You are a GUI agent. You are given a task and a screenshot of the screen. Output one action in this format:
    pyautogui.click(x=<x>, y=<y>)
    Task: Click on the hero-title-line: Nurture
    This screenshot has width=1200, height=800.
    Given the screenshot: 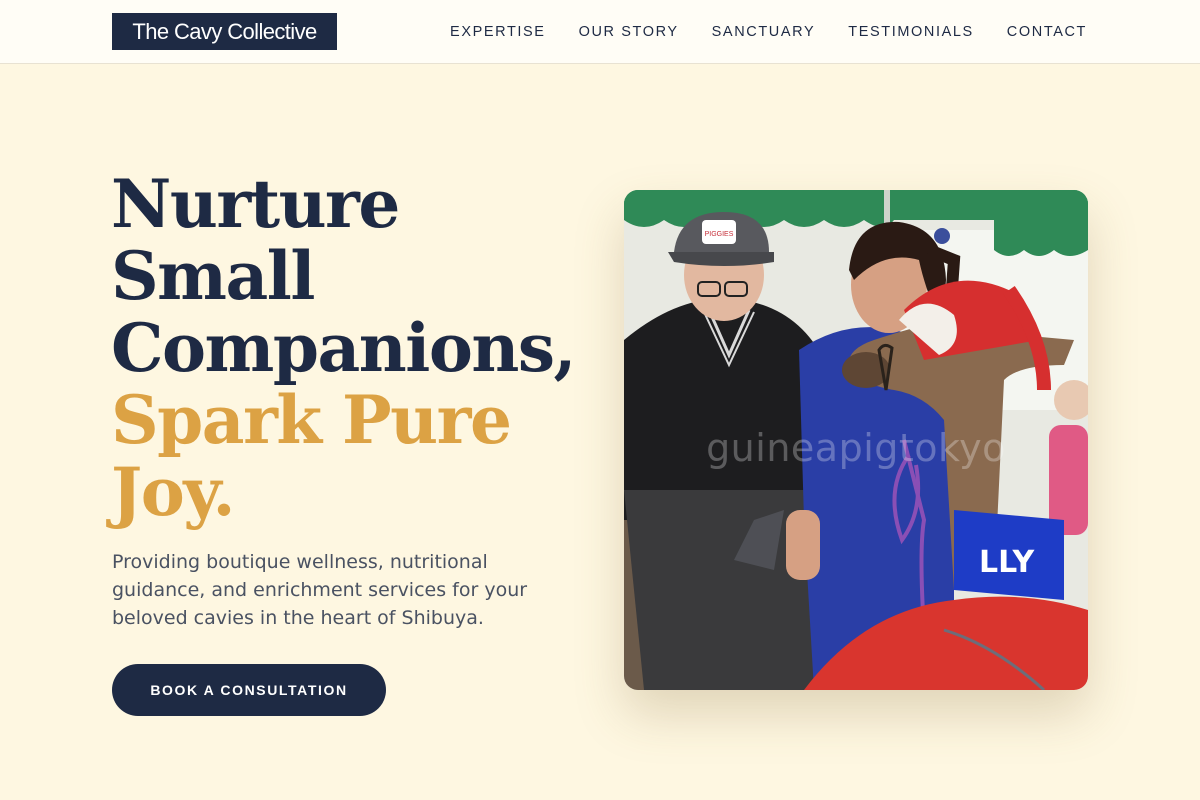 What is the action you would take?
    pyautogui.click(x=255, y=204)
    